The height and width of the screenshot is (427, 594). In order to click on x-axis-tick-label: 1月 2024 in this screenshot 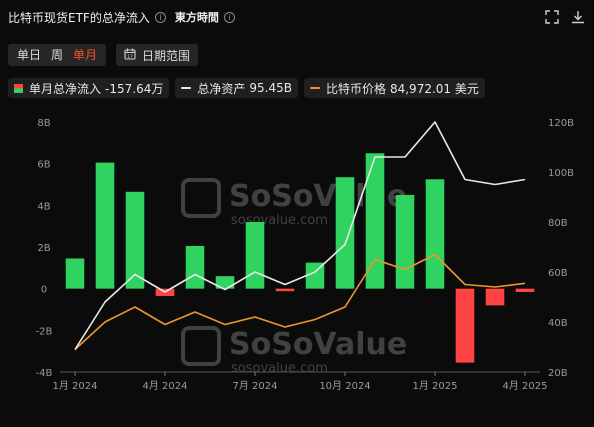, I will do `click(75, 386)`.